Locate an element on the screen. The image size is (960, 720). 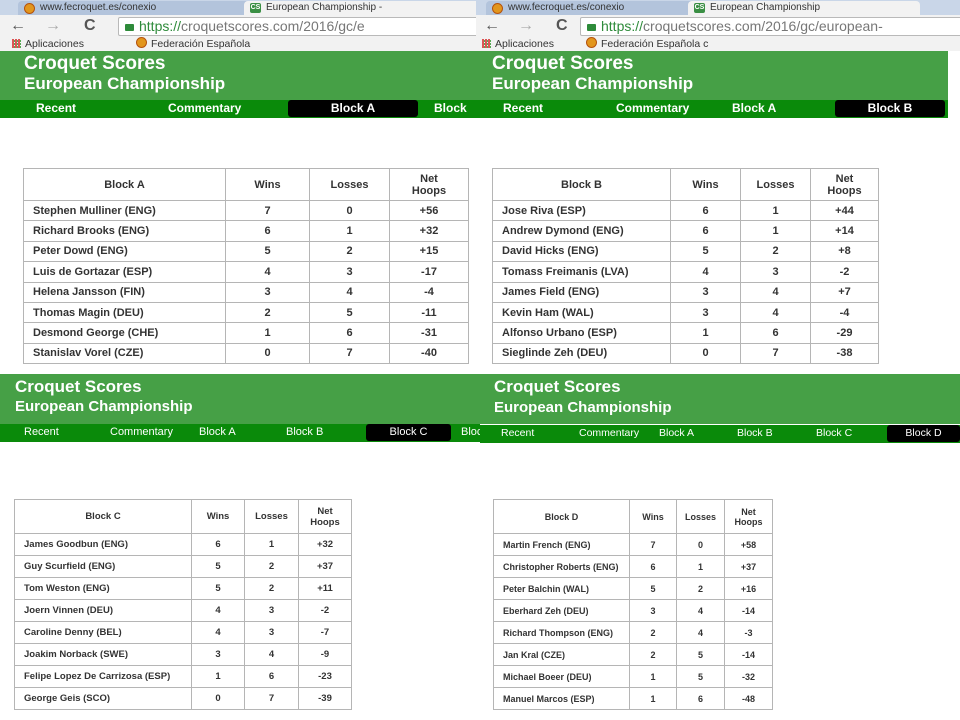
table-header-row: Block C Wins Losses Net Hoops is located at coordinates (183, 516).